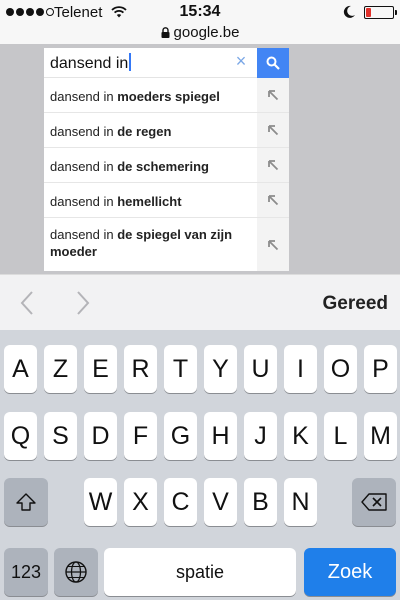 This screenshot has height=600, width=400. I want to click on delete-key, so click(374, 502).